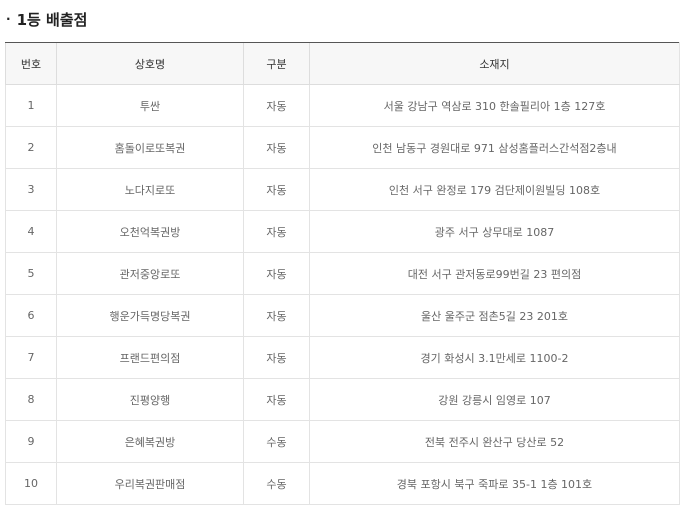  Describe the element at coordinates (52, 19) in the screenshot. I see `section-title-text: 1등 배출점` at that location.